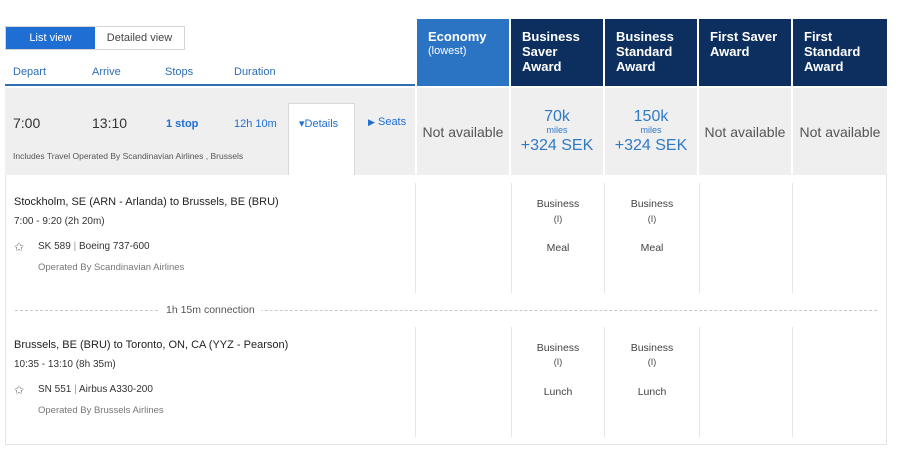 The height and width of the screenshot is (450, 900). What do you see at coordinates (557, 116) in the screenshot?
I see `fare-miles: 70k` at bounding box center [557, 116].